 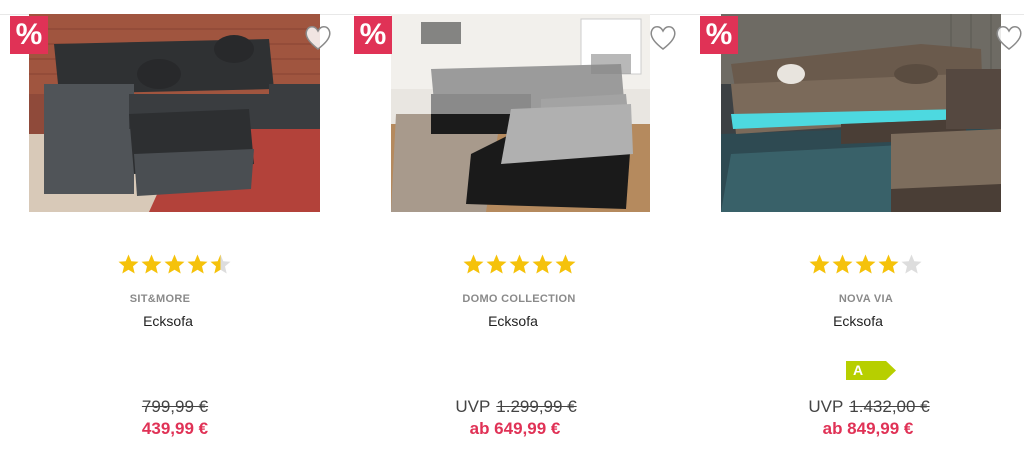 I want to click on brand-name: DOMO COLLECTION, so click(x=519, y=299).